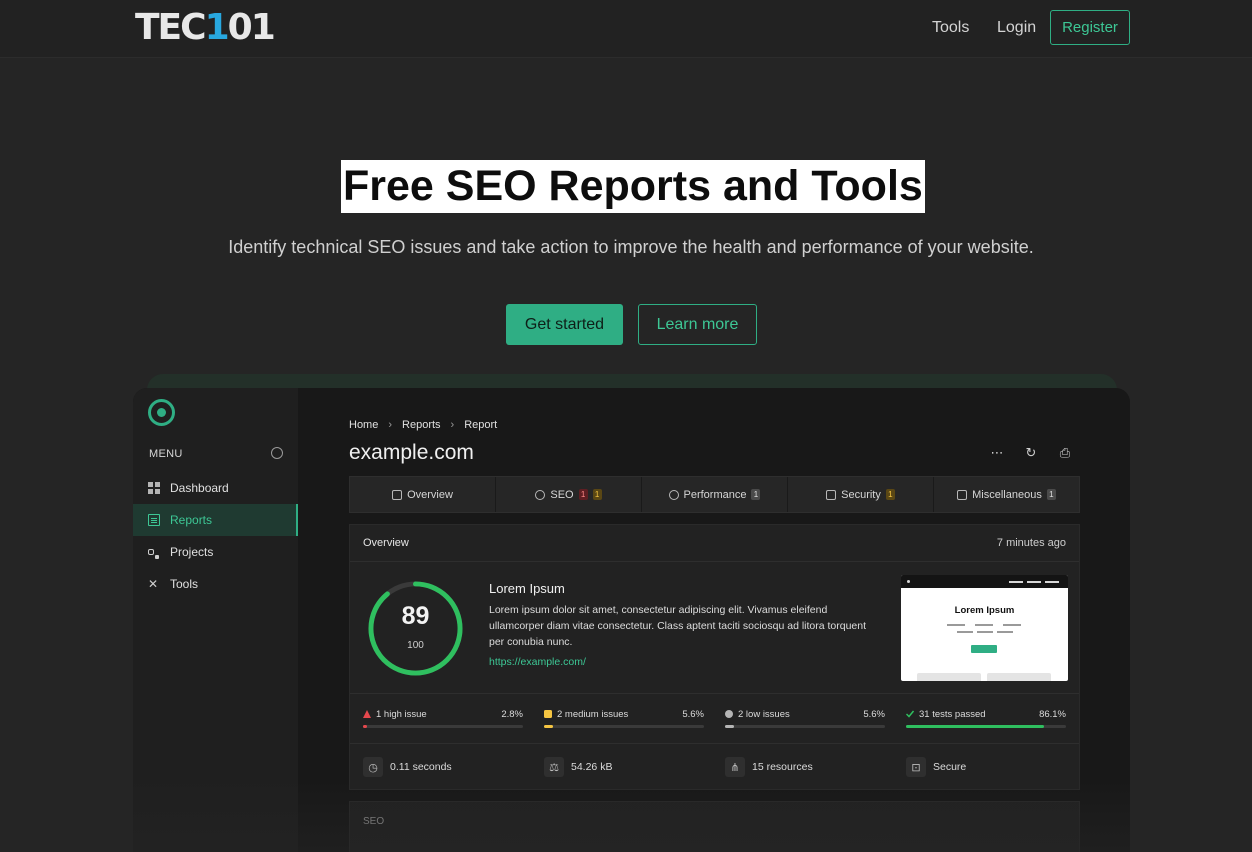  I want to click on sidebar-item-projects: Projects, so click(215, 552).